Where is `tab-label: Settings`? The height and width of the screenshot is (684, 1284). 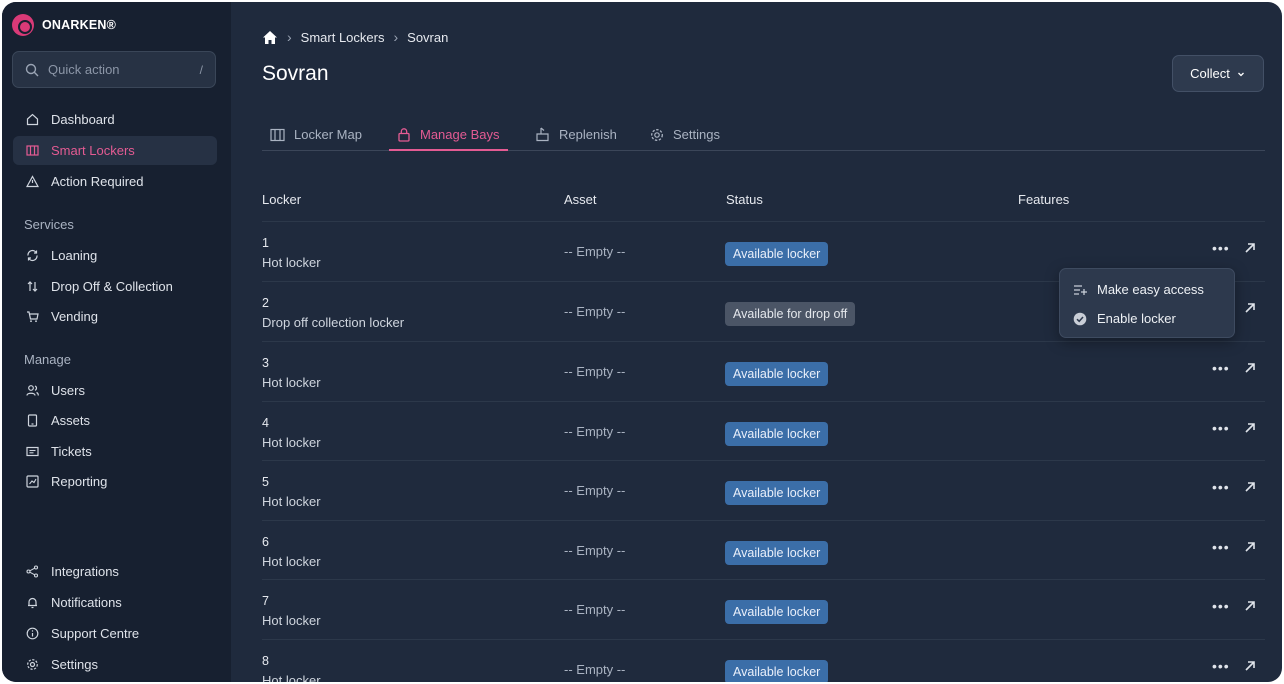
tab-label: Settings is located at coordinates (696, 134).